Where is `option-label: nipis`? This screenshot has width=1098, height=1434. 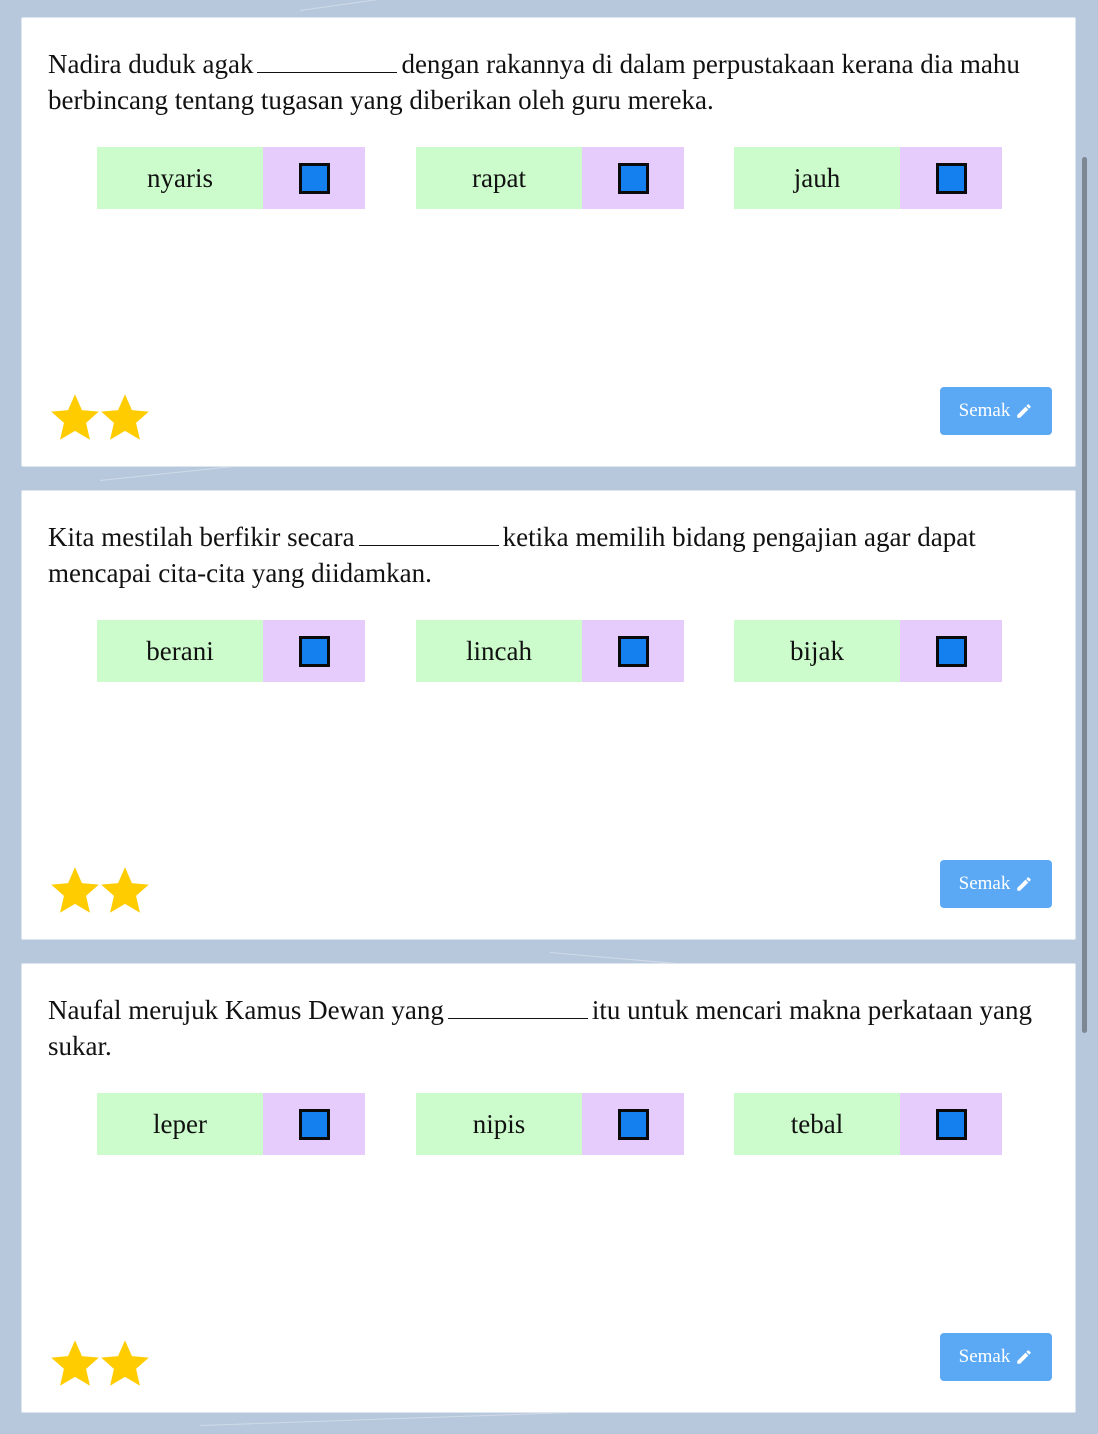 option-label: nipis is located at coordinates (499, 1124).